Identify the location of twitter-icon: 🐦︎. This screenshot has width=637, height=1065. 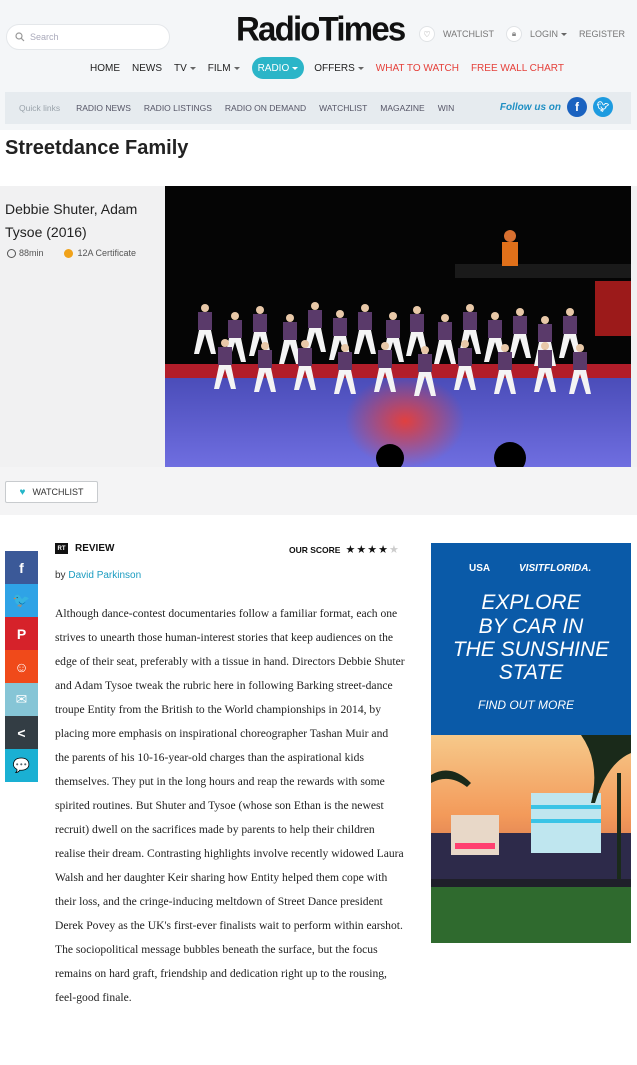
(603, 107).